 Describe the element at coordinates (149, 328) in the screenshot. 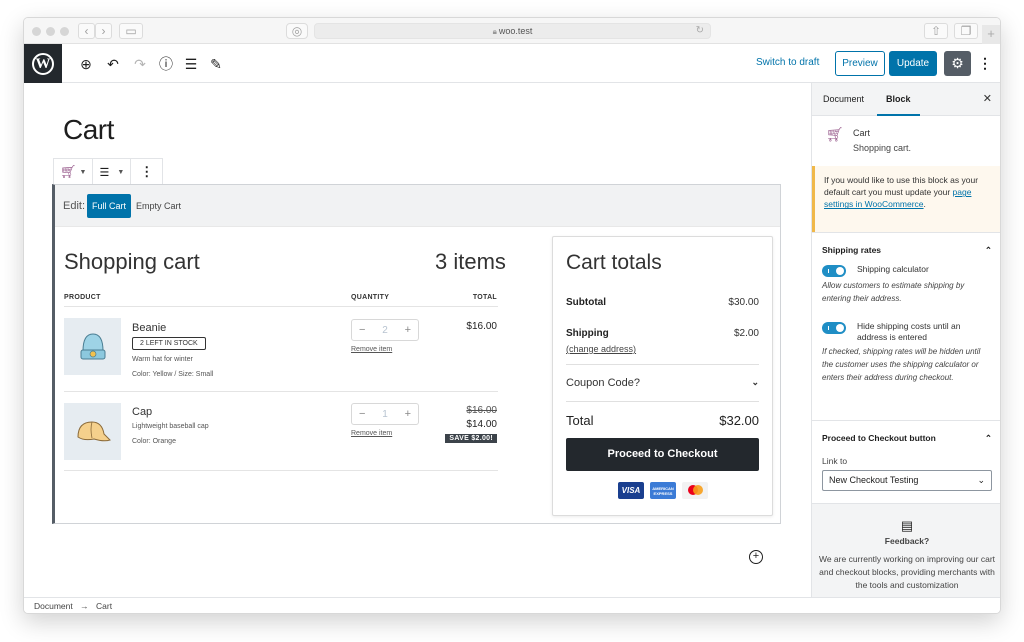

I see `product-name: Beanie` at that location.